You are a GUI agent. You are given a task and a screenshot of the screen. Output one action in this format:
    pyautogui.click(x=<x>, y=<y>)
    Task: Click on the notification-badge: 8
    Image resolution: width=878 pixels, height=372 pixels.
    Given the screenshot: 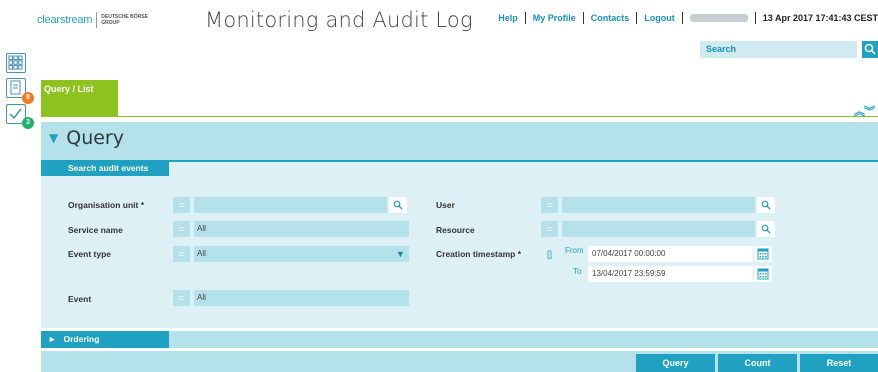 What is the action you would take?
    pyautogui.click(x=28, y=98)
    